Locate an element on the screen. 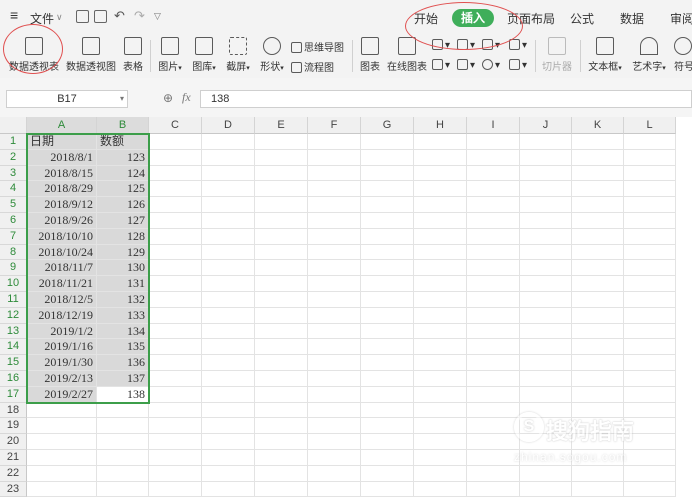  textbox-button: 文本框▾ is located at coordinates (605, 53).